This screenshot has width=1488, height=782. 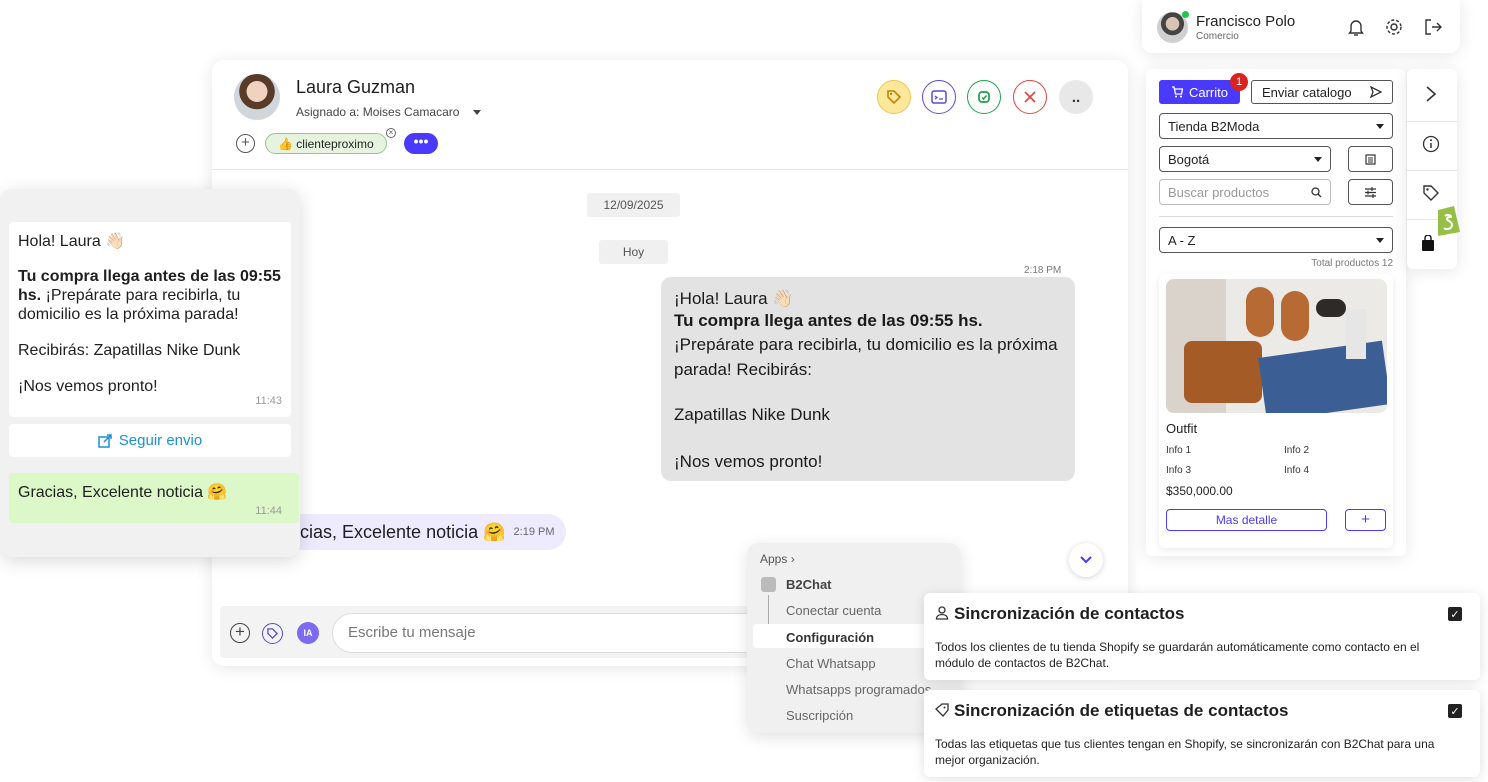 What do you see at coordinates (1214, 126) in the screenshot?
I see `store-select-value: Tienda B2Moda` at bounding box center [1214, 126].